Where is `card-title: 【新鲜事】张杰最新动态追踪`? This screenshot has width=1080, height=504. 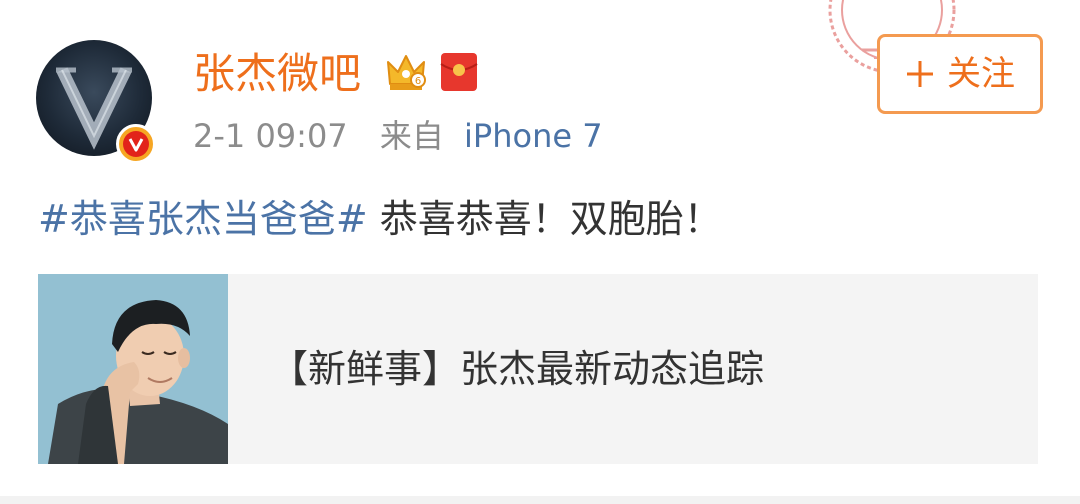 card-title: 【新鲜事】张杰最新动态追踪 is located at coordinates (517, 369).